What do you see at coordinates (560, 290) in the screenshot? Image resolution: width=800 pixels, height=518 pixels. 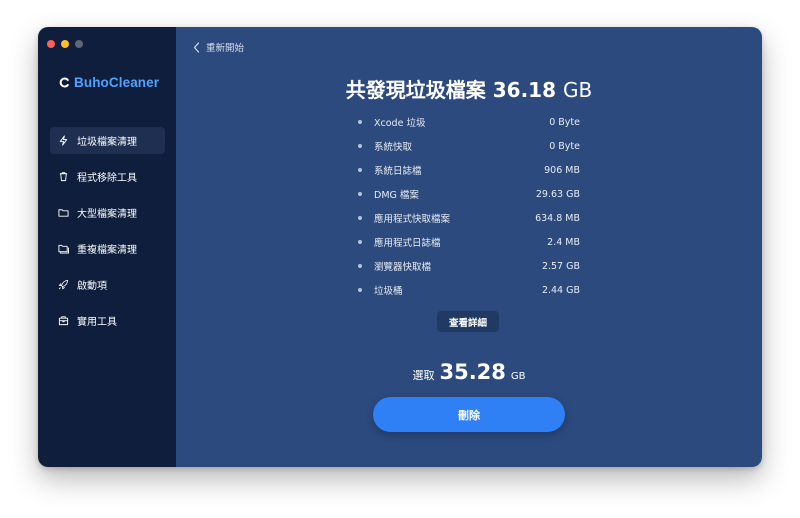 I see `item-size: 2.44 GB` at bounding box center [560, 290].